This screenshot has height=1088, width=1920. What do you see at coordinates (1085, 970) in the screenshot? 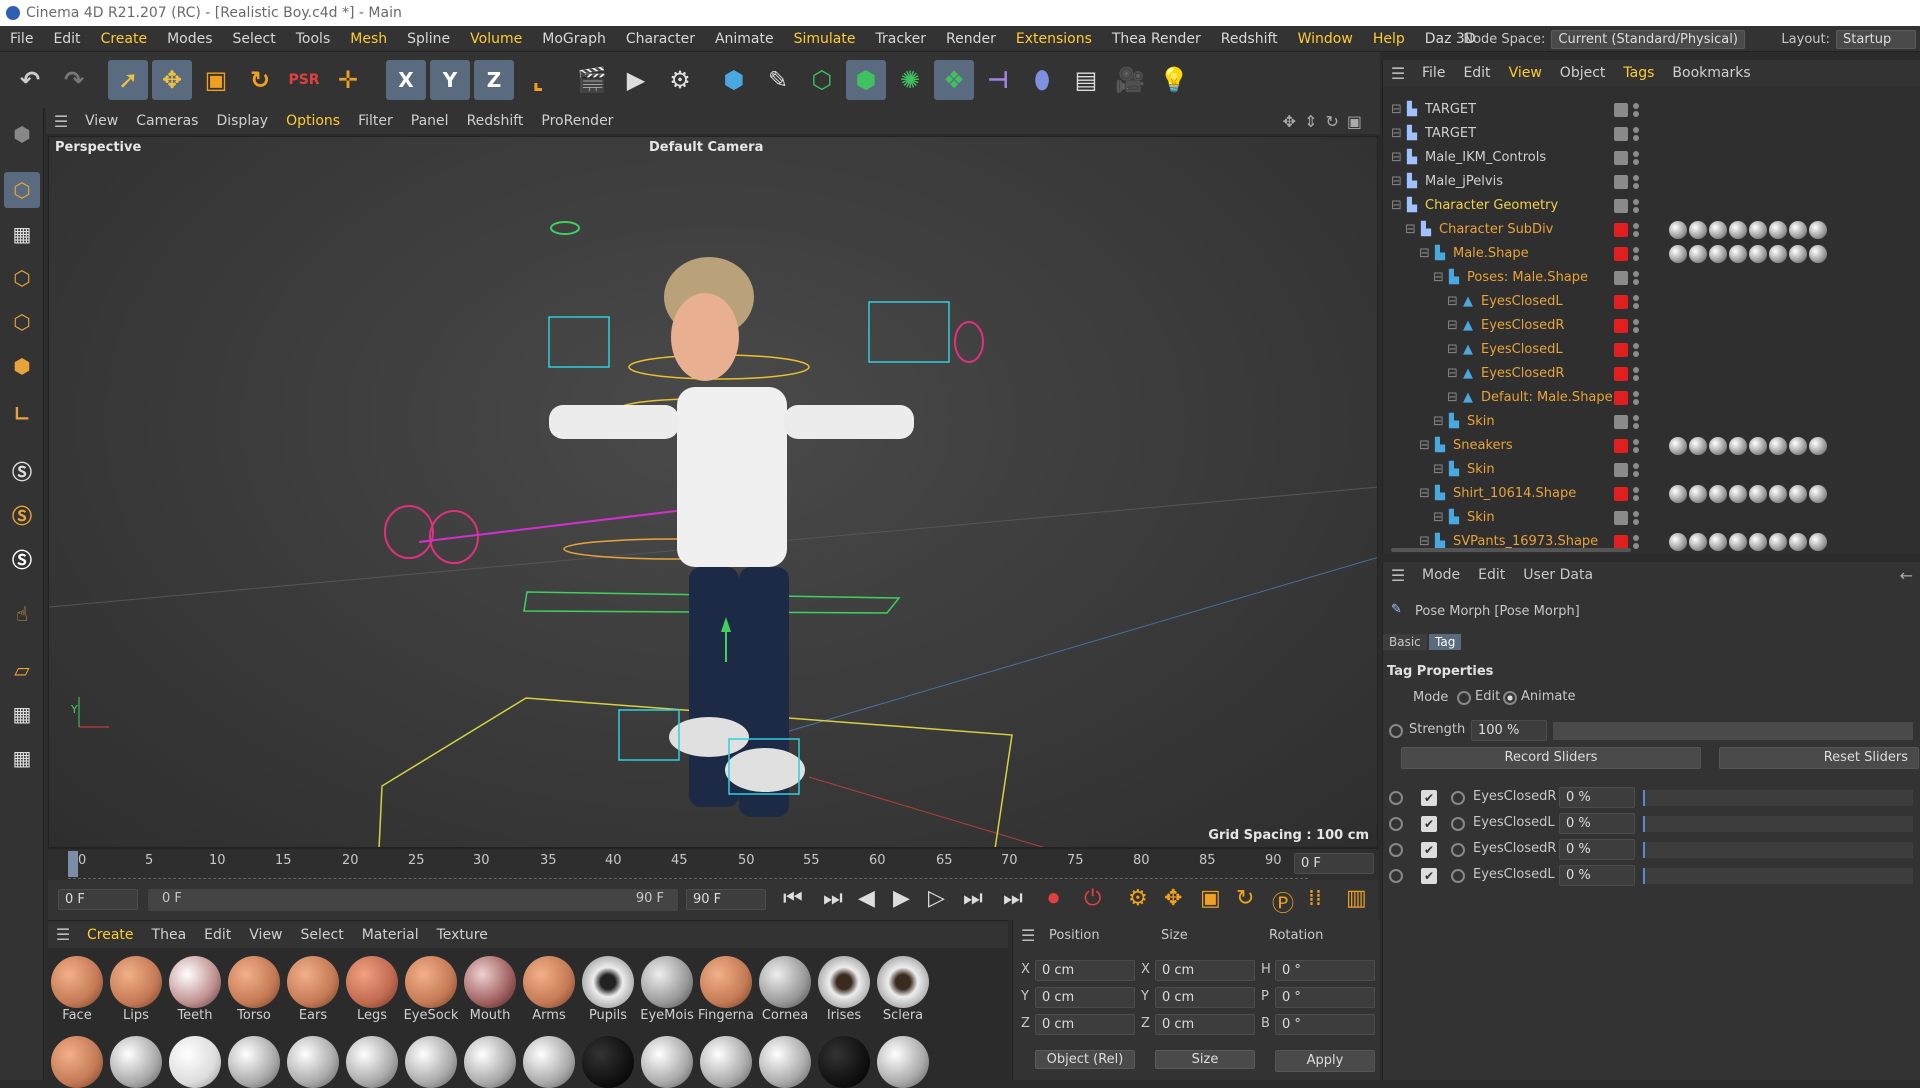
I see `position-x-field: 0 cm` at bounding box center [1085, 970].